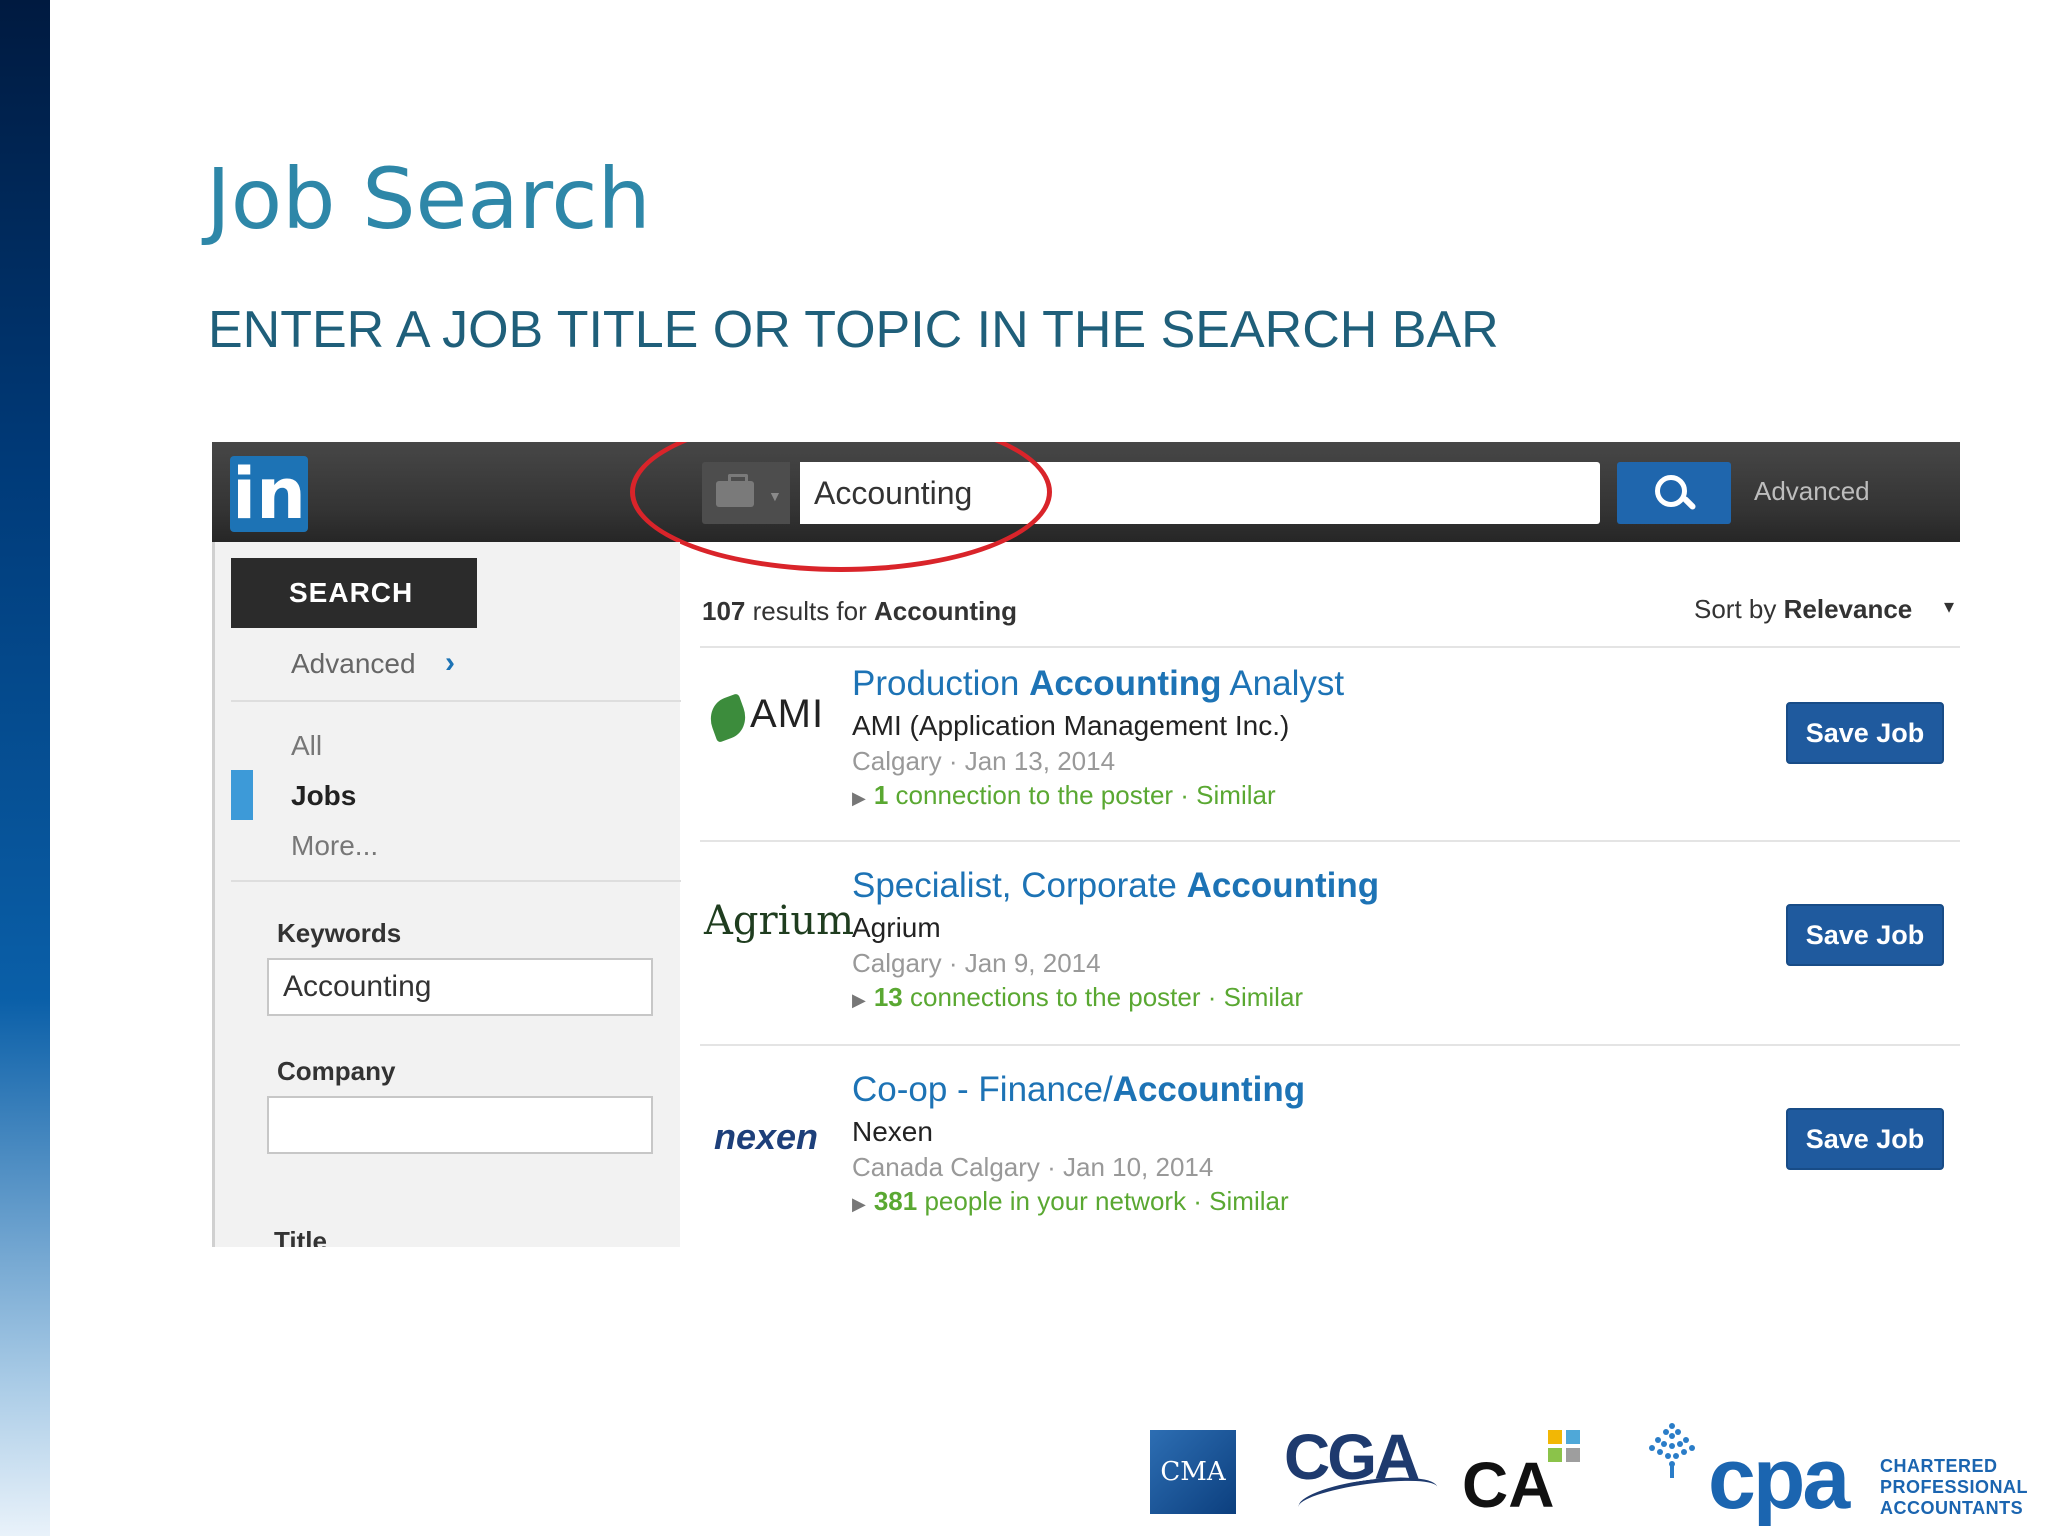 This screenshot has height=1536, width=2048. Describe the element at coordinates (1671, 491) in the screenshot. I see `search-icon` at that location.